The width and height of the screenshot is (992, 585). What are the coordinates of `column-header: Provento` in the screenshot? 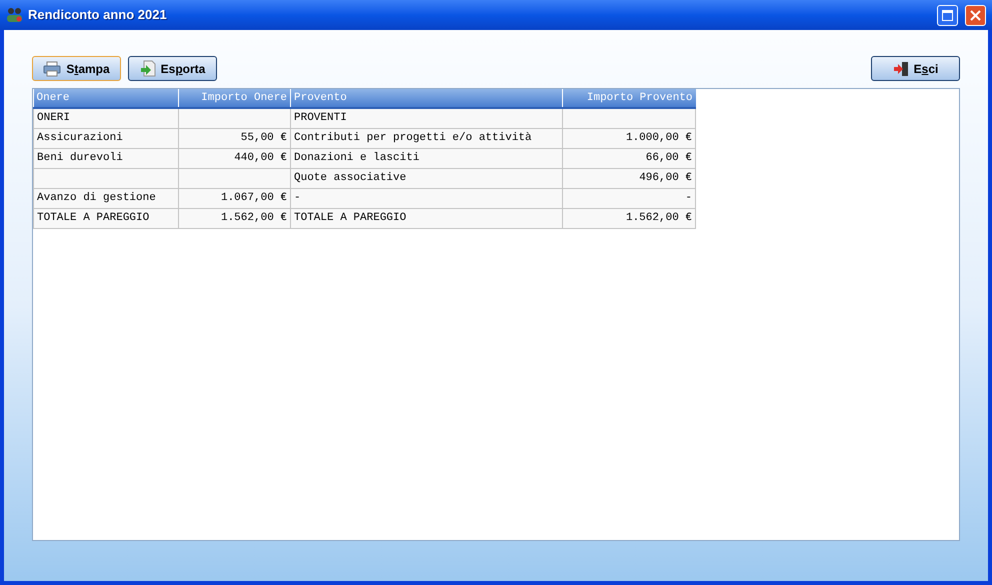 It's located at (426, 98).